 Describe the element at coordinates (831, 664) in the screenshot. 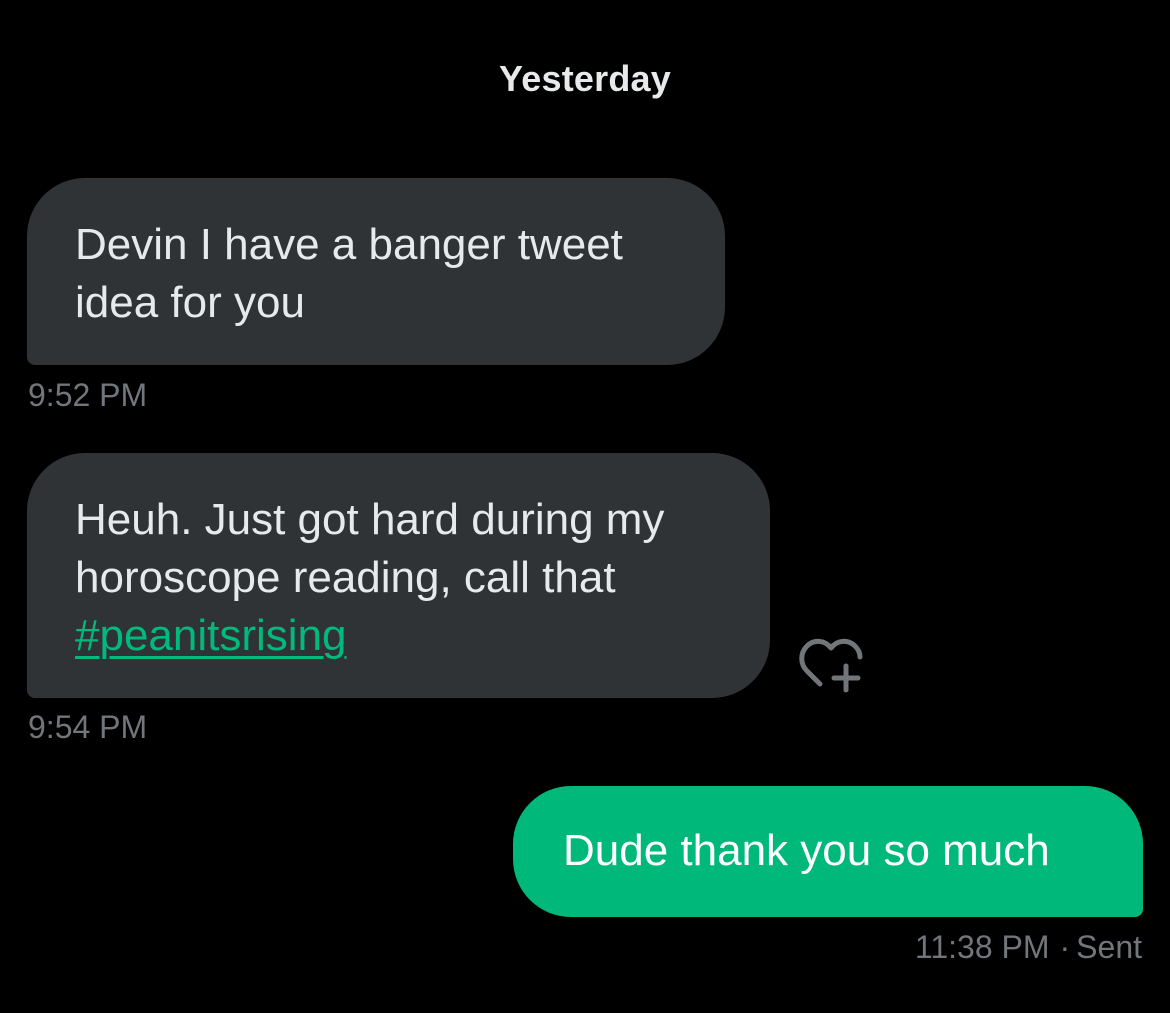

I see `add-reaction-heart-icon` at that location.